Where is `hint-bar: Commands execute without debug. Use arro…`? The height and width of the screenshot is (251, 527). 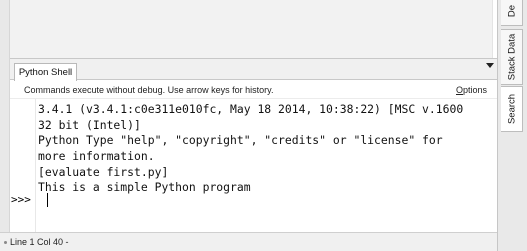 hint-bar: Commands execute without debug. Use arro… is located at coordinates (253, 90).